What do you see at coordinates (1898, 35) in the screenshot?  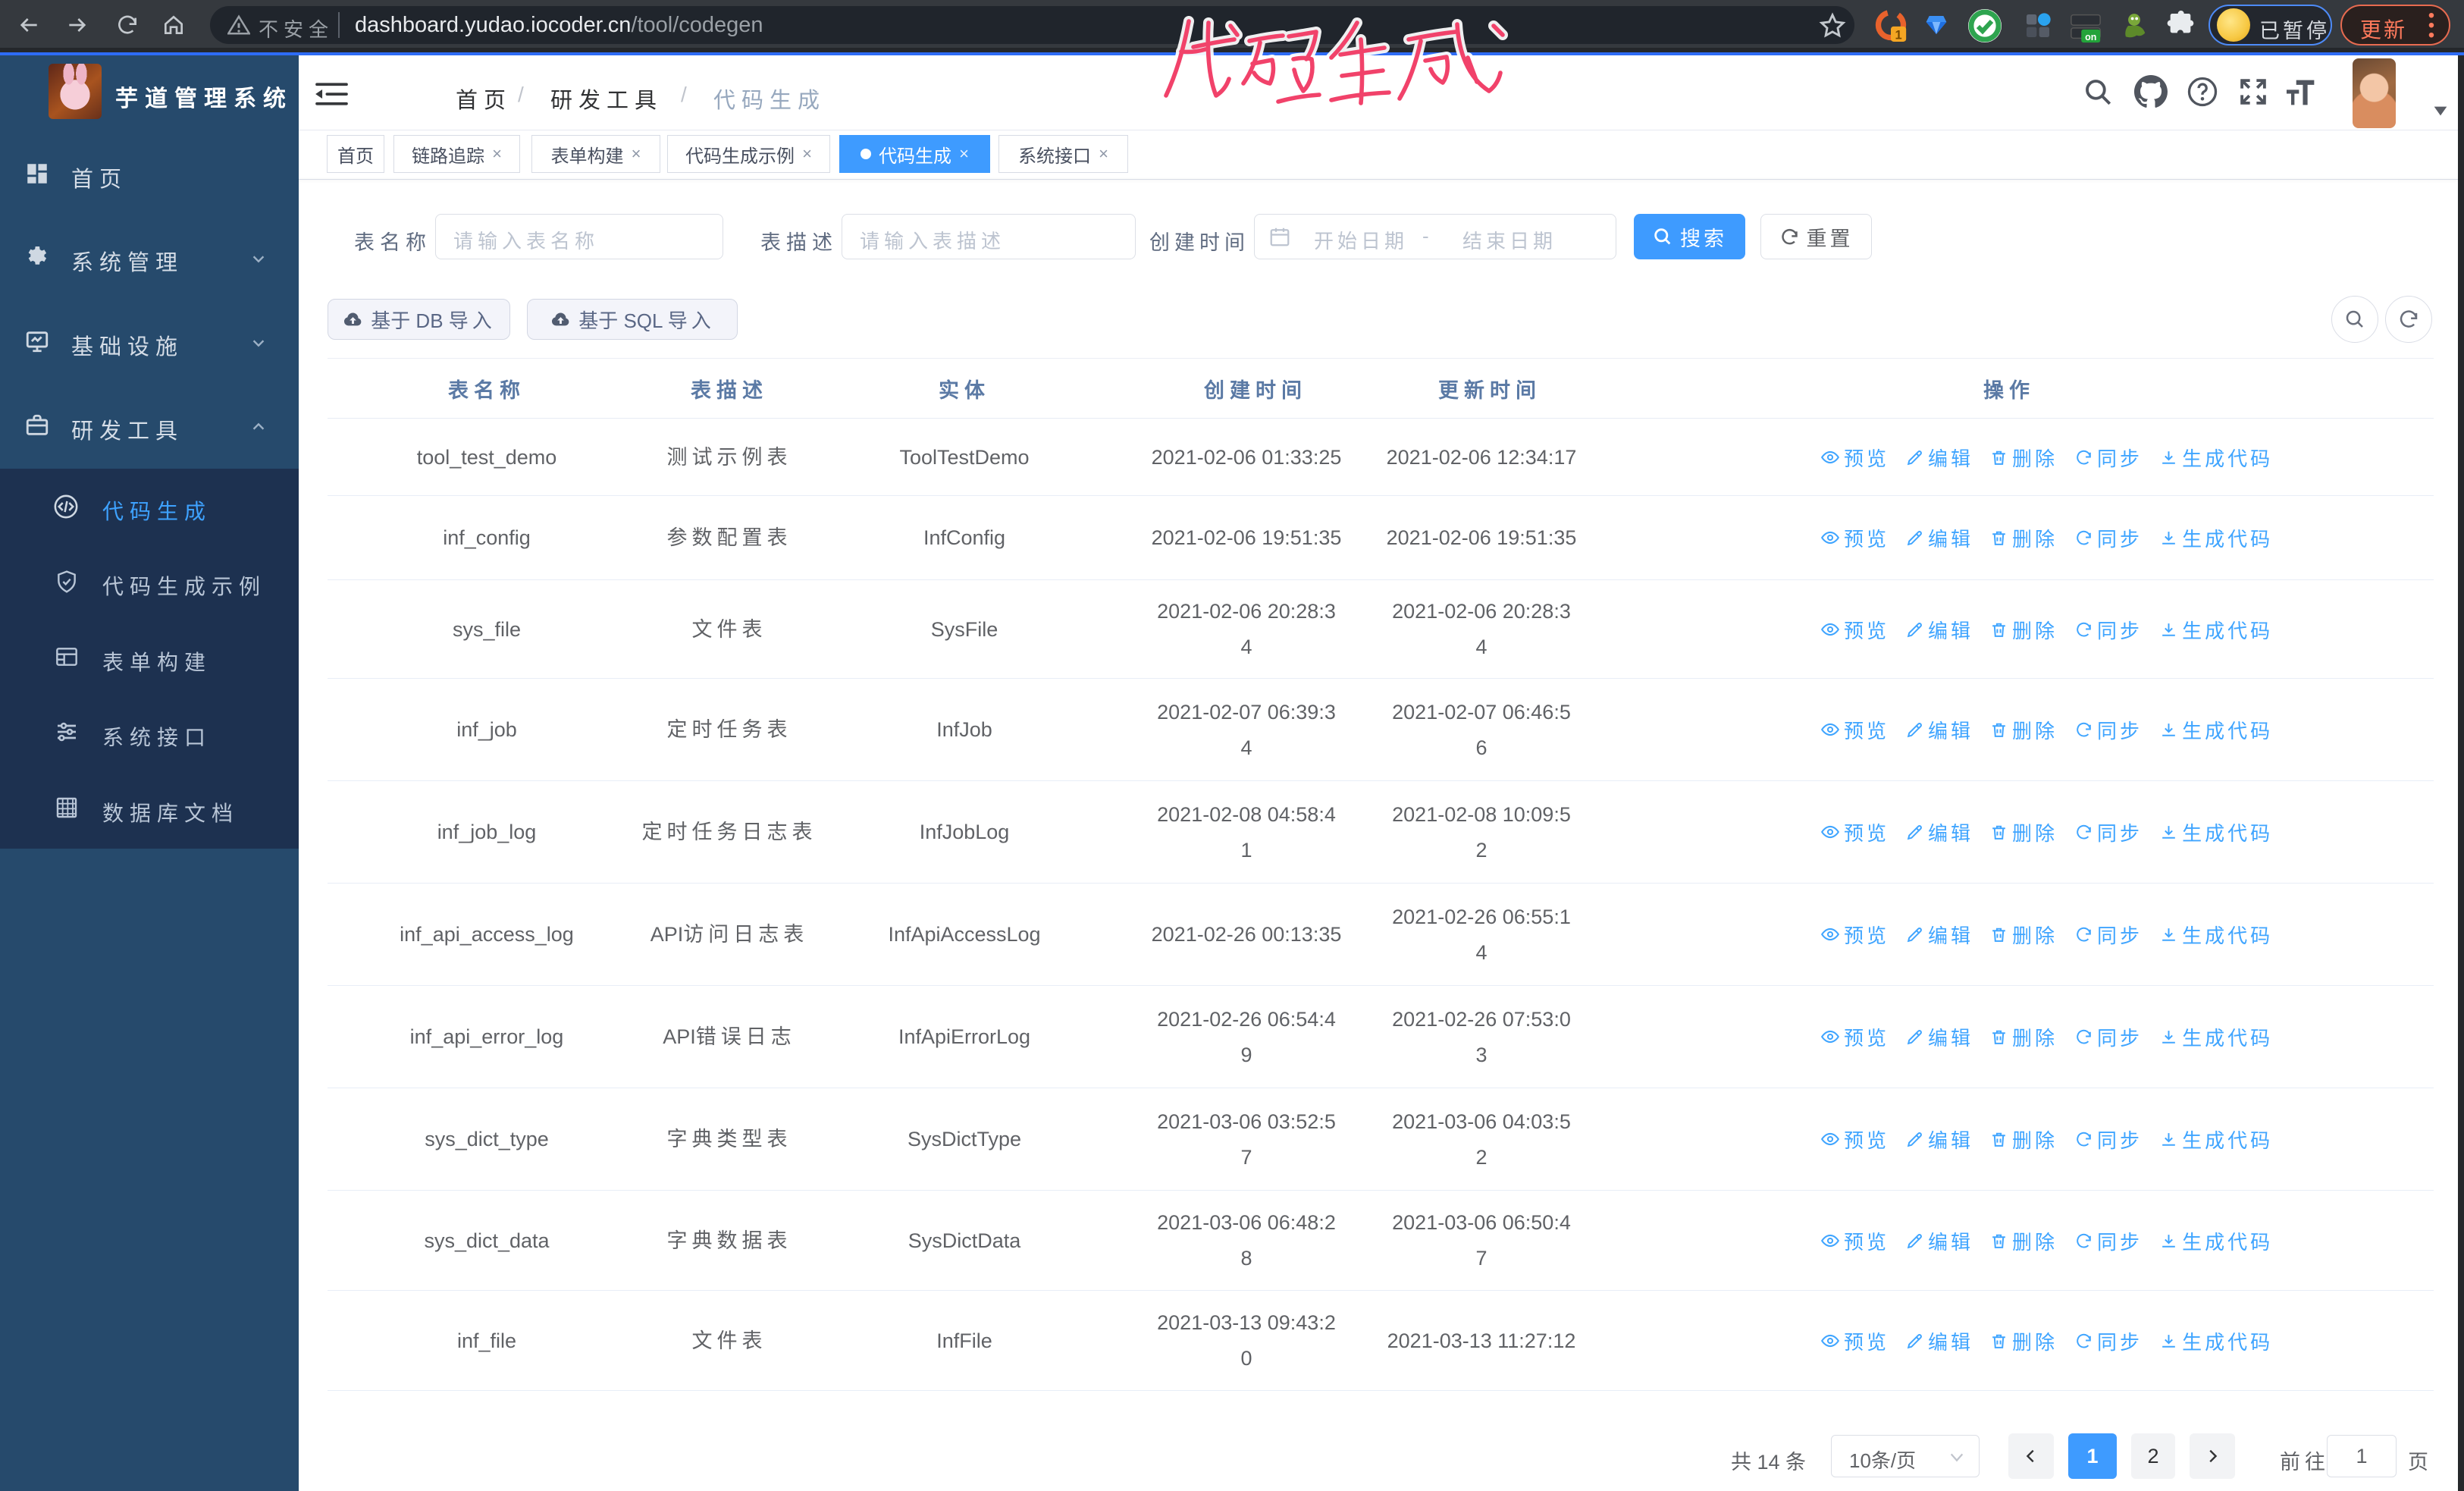 I see `svg-text: 1` at bounding box center [1898, 35].